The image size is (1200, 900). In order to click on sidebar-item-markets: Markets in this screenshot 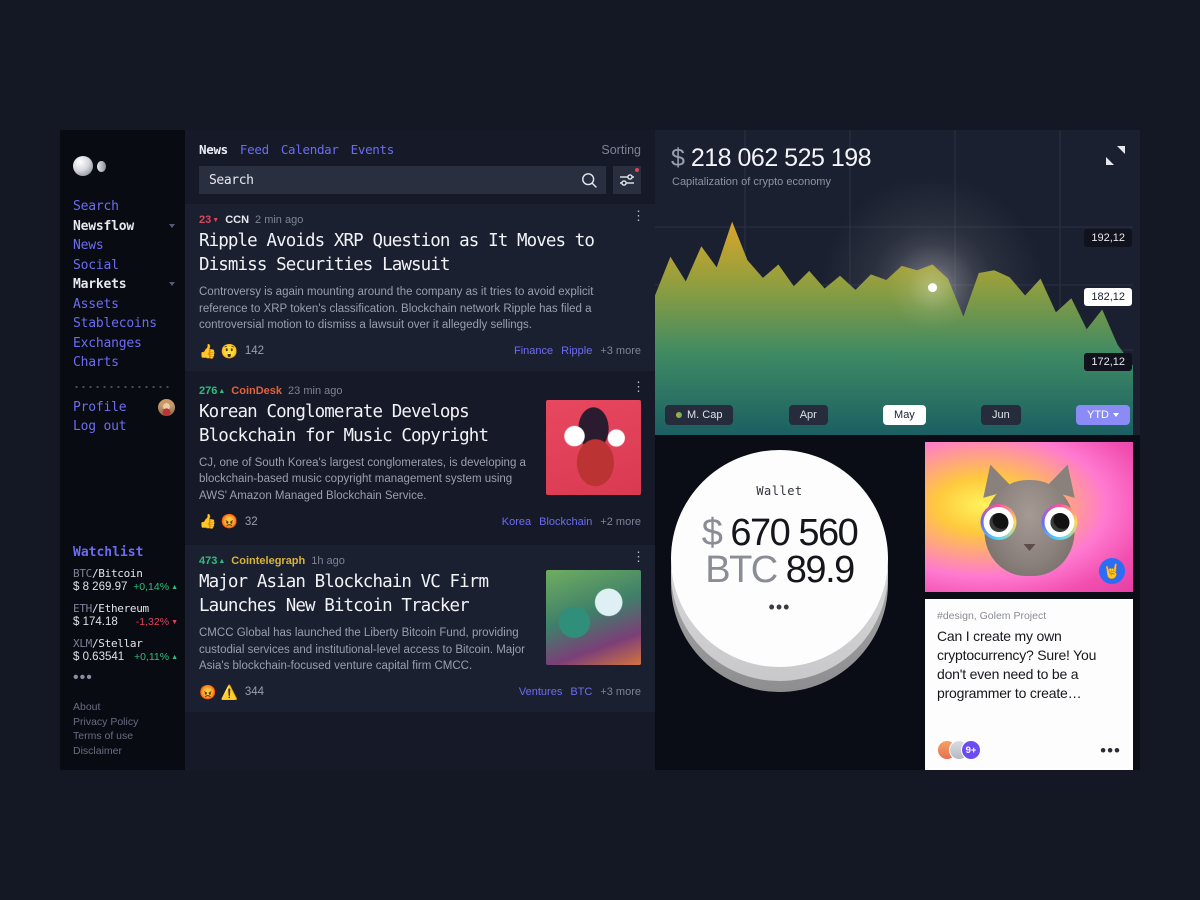, I will do `click(122, 285)`.